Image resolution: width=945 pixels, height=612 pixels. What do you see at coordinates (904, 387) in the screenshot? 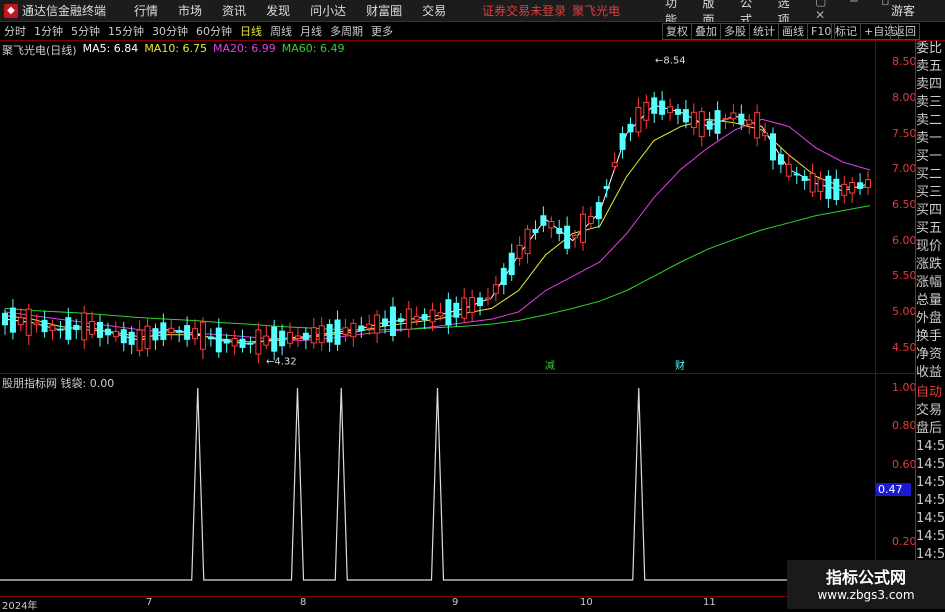
I see `sub-tick-label: 1.00` at bounding box center [904, 387].